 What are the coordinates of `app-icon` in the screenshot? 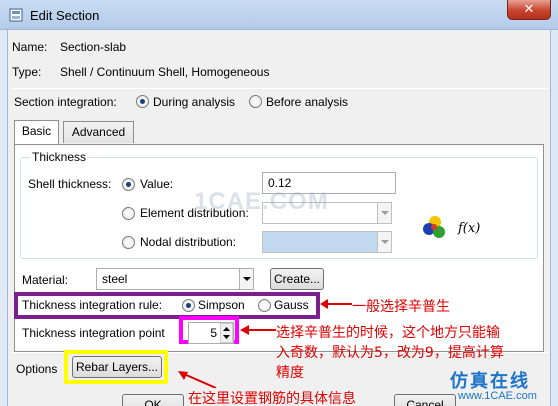 It's located at (16, 15).